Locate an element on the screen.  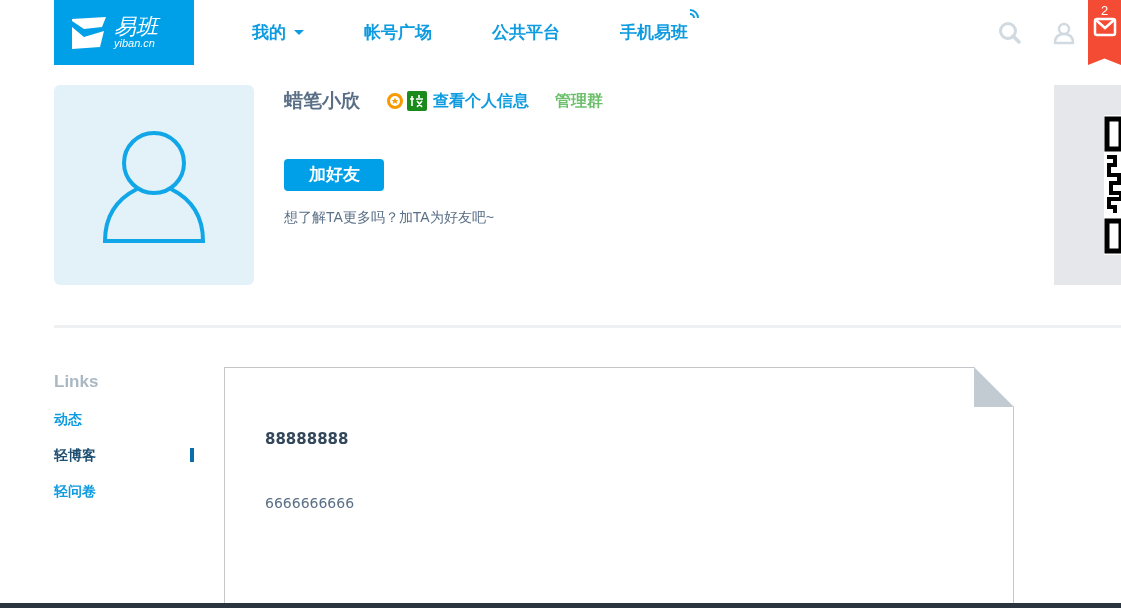
add-friend-hint: 想了解TA更多吗？加TA为好友吧~ is located at coordinates (389, 217).